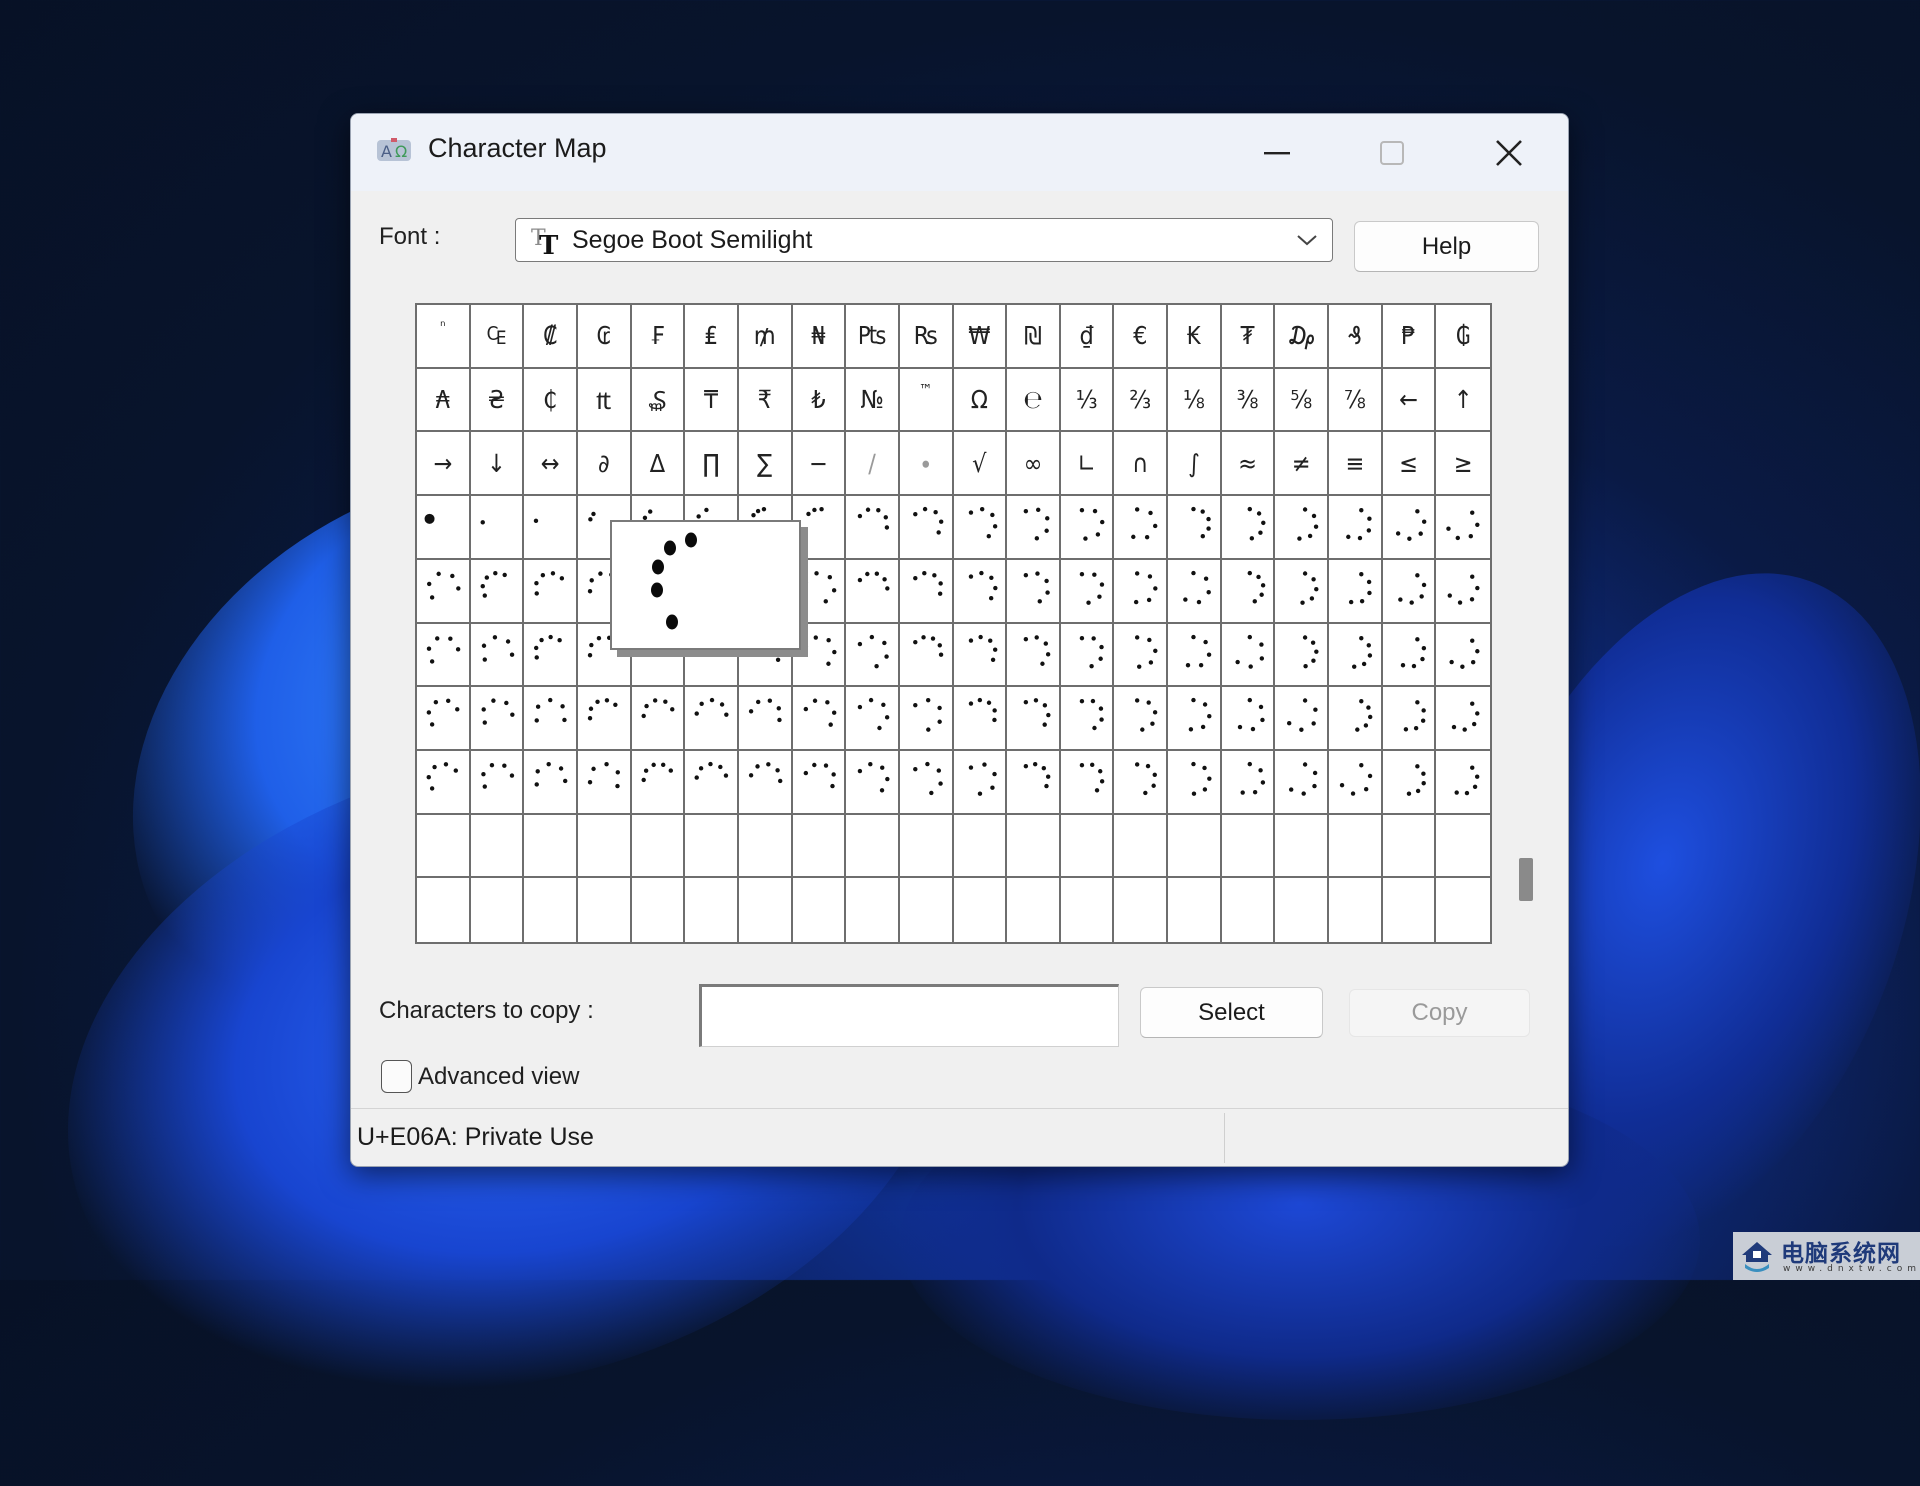 The image size is (1920, 1486). Describe the element at coordinates (1248, 337) in the screenshot. I see `character-cell: ₮` at that location.